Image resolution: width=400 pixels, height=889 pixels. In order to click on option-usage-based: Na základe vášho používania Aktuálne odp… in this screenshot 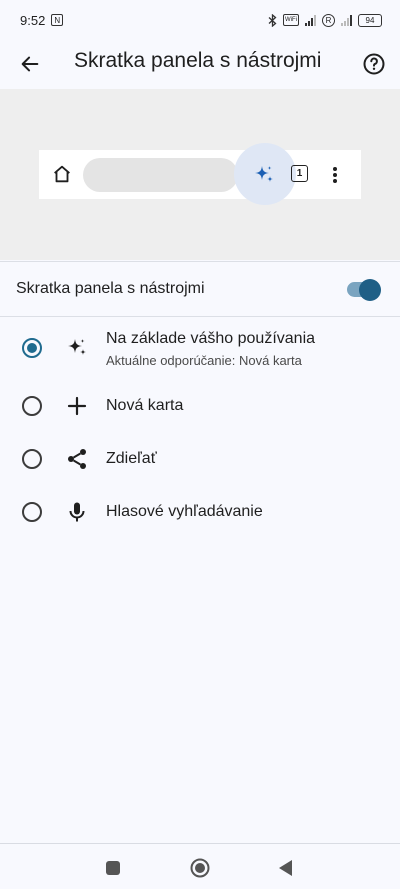, I will do `click(200, 349)`.